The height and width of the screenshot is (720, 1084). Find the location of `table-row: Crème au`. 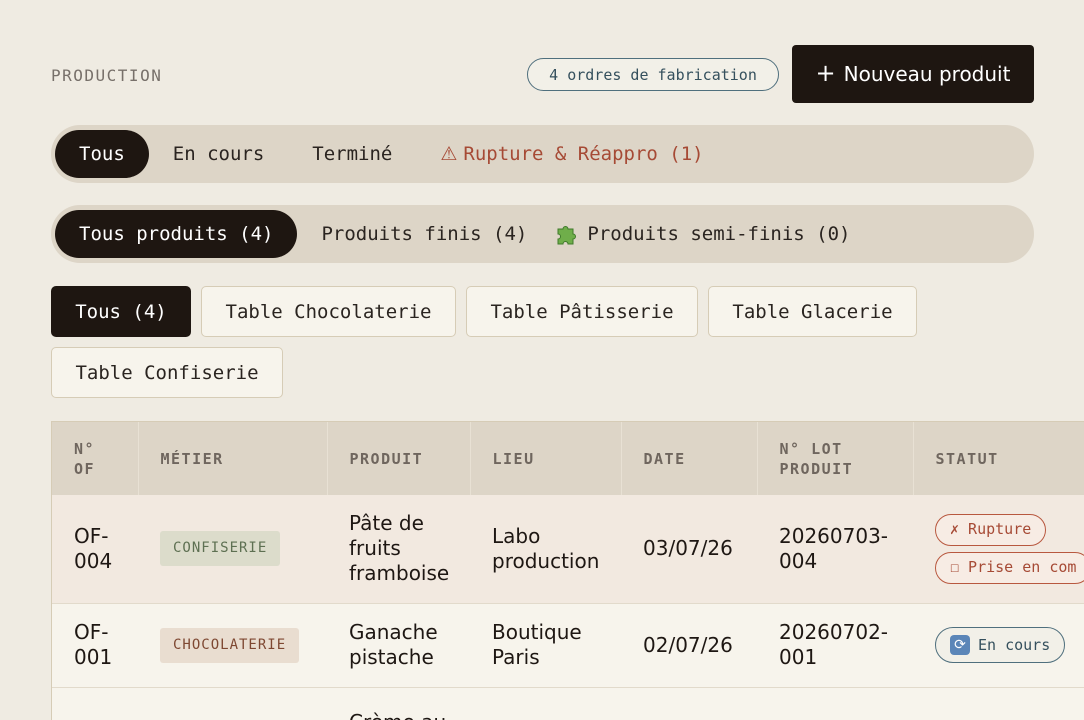

table-row: Crème au is located at coordinates (568, 703).